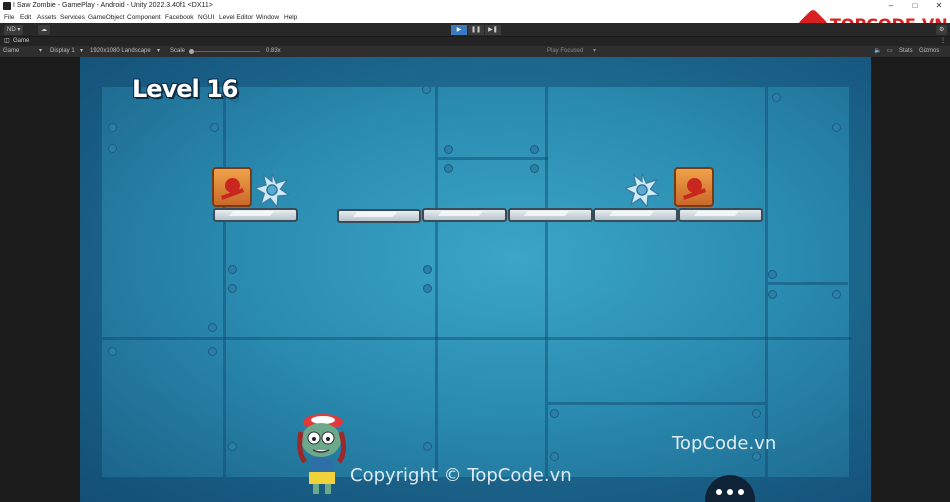 The height and width of the screenshot is (502, 950). Describe the element at coordinates (44, 30) in the screenshot. I see `cloud-icon: ☁` at that location.